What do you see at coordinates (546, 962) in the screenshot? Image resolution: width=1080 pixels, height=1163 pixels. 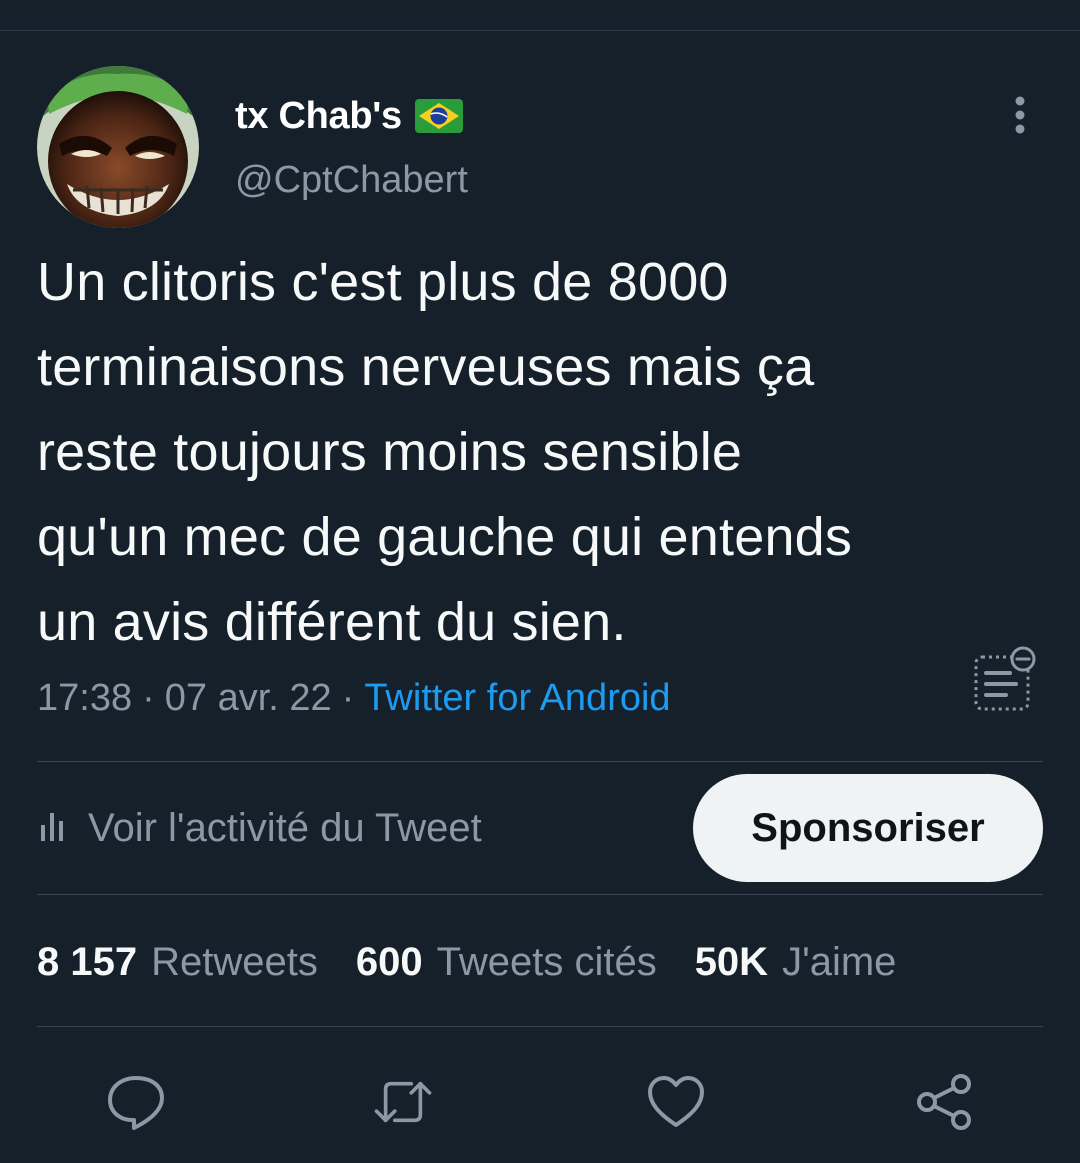 I see `stat-label: Tweets cités` at bounding box center [546, 962].